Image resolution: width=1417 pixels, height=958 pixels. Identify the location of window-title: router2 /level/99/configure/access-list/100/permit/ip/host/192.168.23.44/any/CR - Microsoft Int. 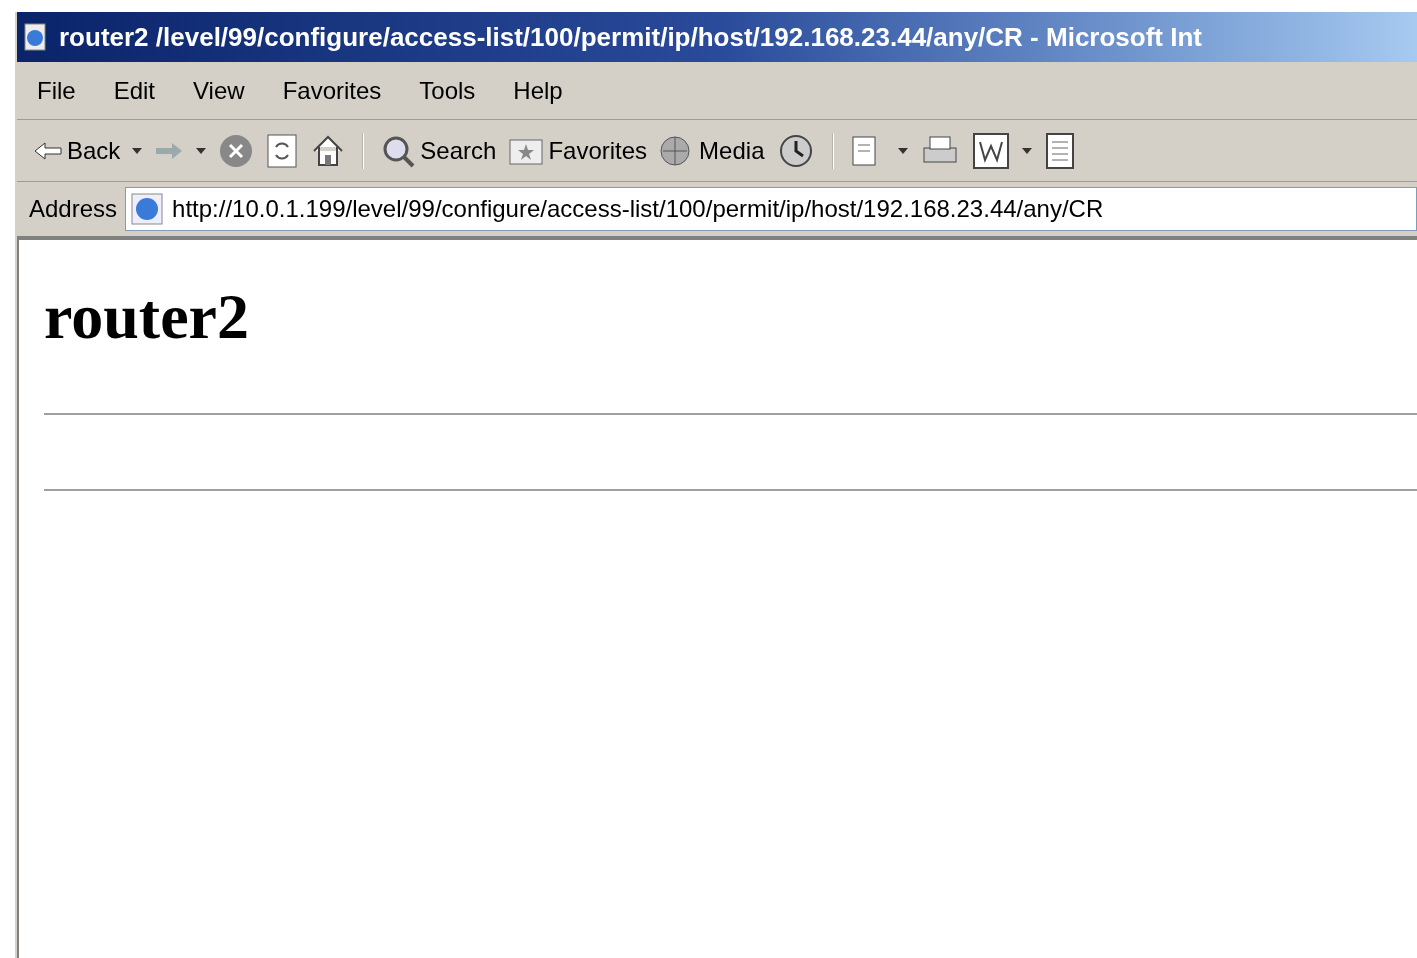
(630, 37).